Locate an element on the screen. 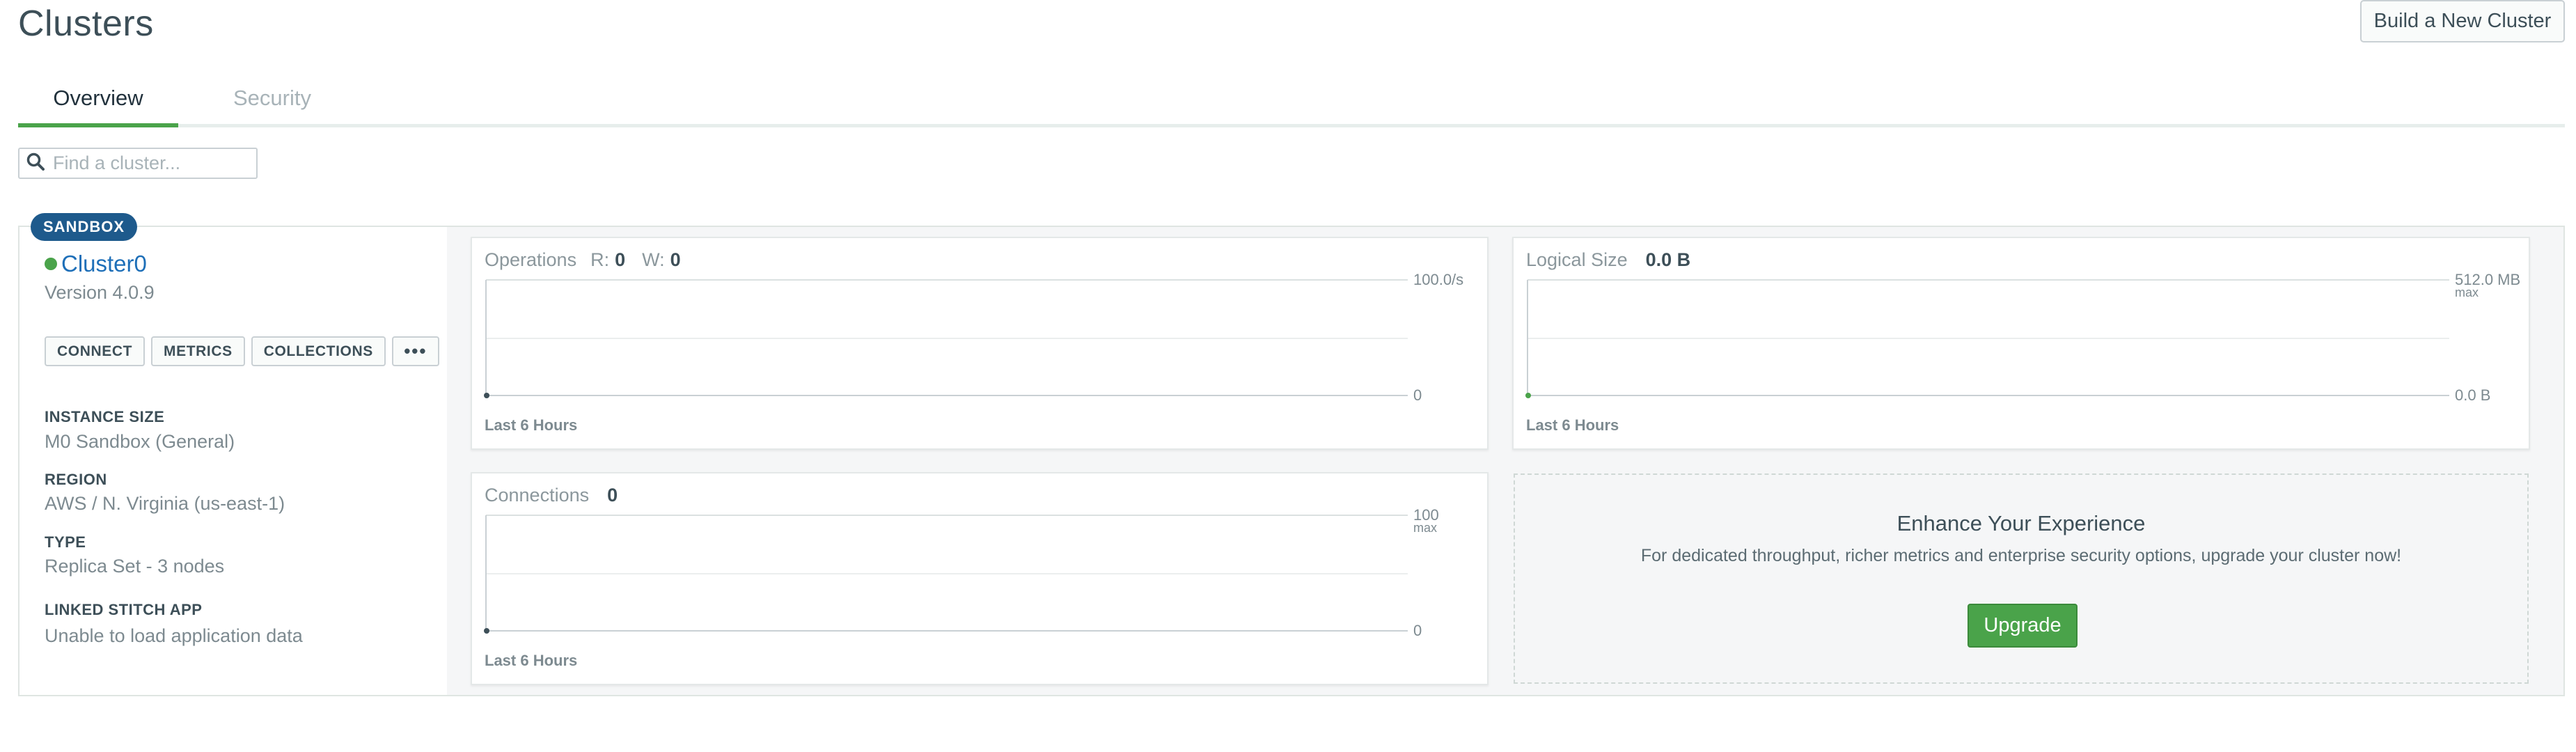  collections-button: COLLECTIONS is located at coordinates (318, 351).